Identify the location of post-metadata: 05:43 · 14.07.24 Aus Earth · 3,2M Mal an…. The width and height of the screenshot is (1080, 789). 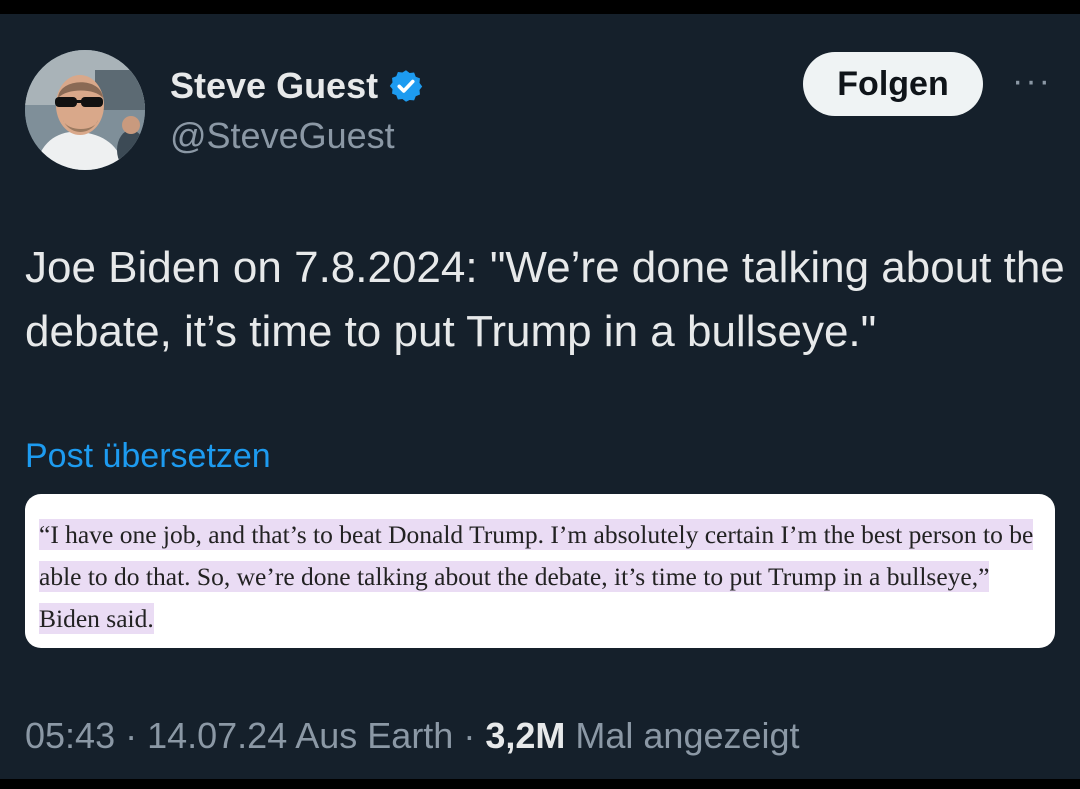
(412, 736).